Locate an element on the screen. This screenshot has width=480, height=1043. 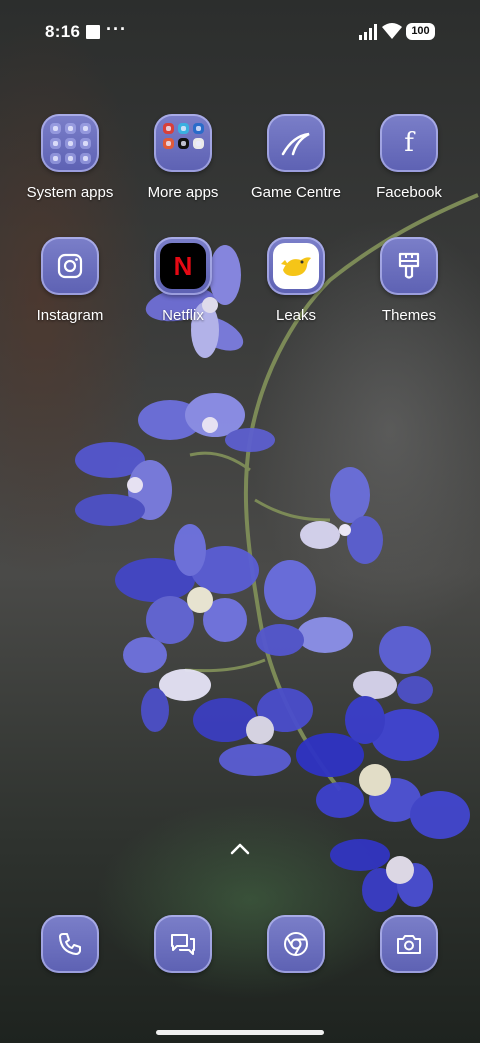
game-centre-icon is located at coordinates (296, 143).